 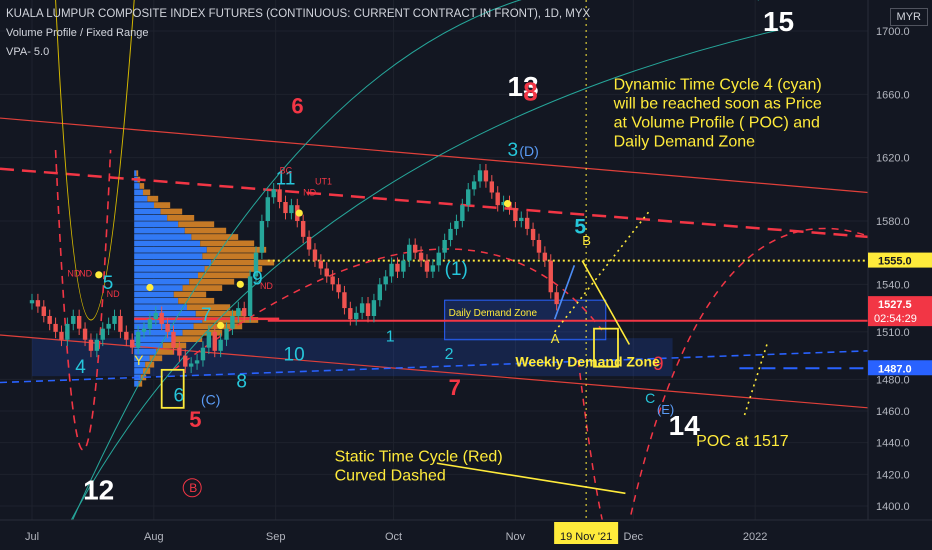 I want to click on y-tick-label: 1420.0, so click(x=893, y=475).